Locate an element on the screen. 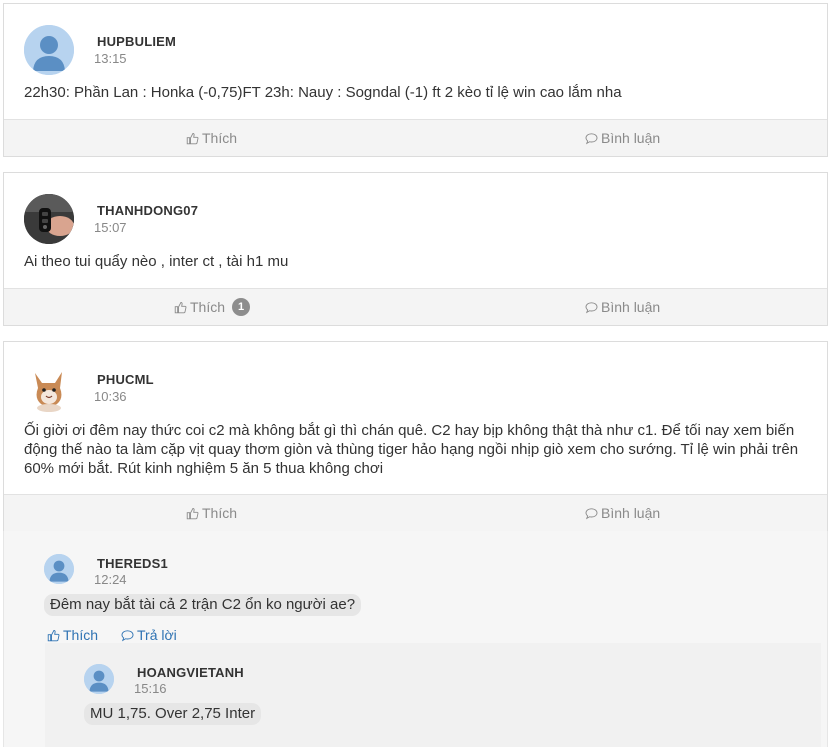 Image resolution: width=832 pixels, height=747 pixels. post-time: 15:07 is located at coordinates (110, 227).